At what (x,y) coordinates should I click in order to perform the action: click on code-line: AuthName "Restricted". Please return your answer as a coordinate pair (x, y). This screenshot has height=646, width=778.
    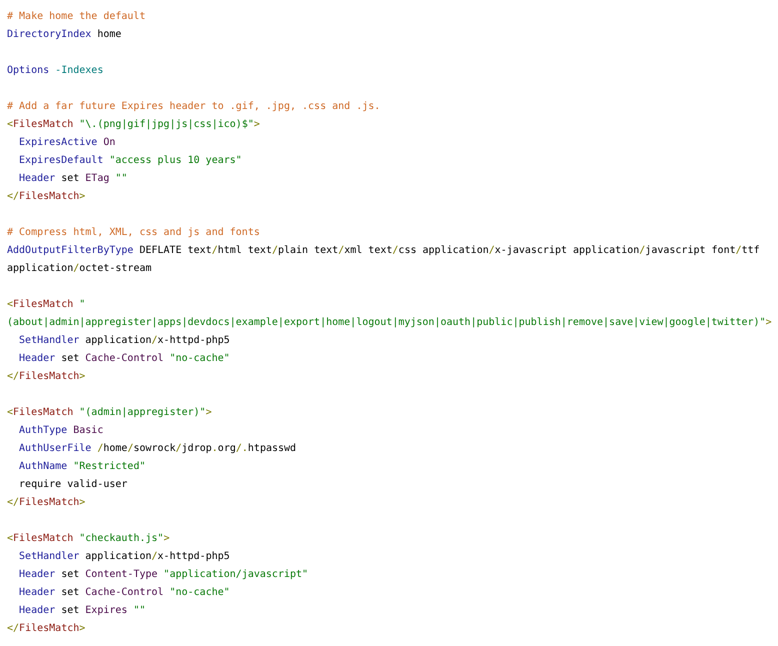
    Looking at the image, I should click on (82, 467).